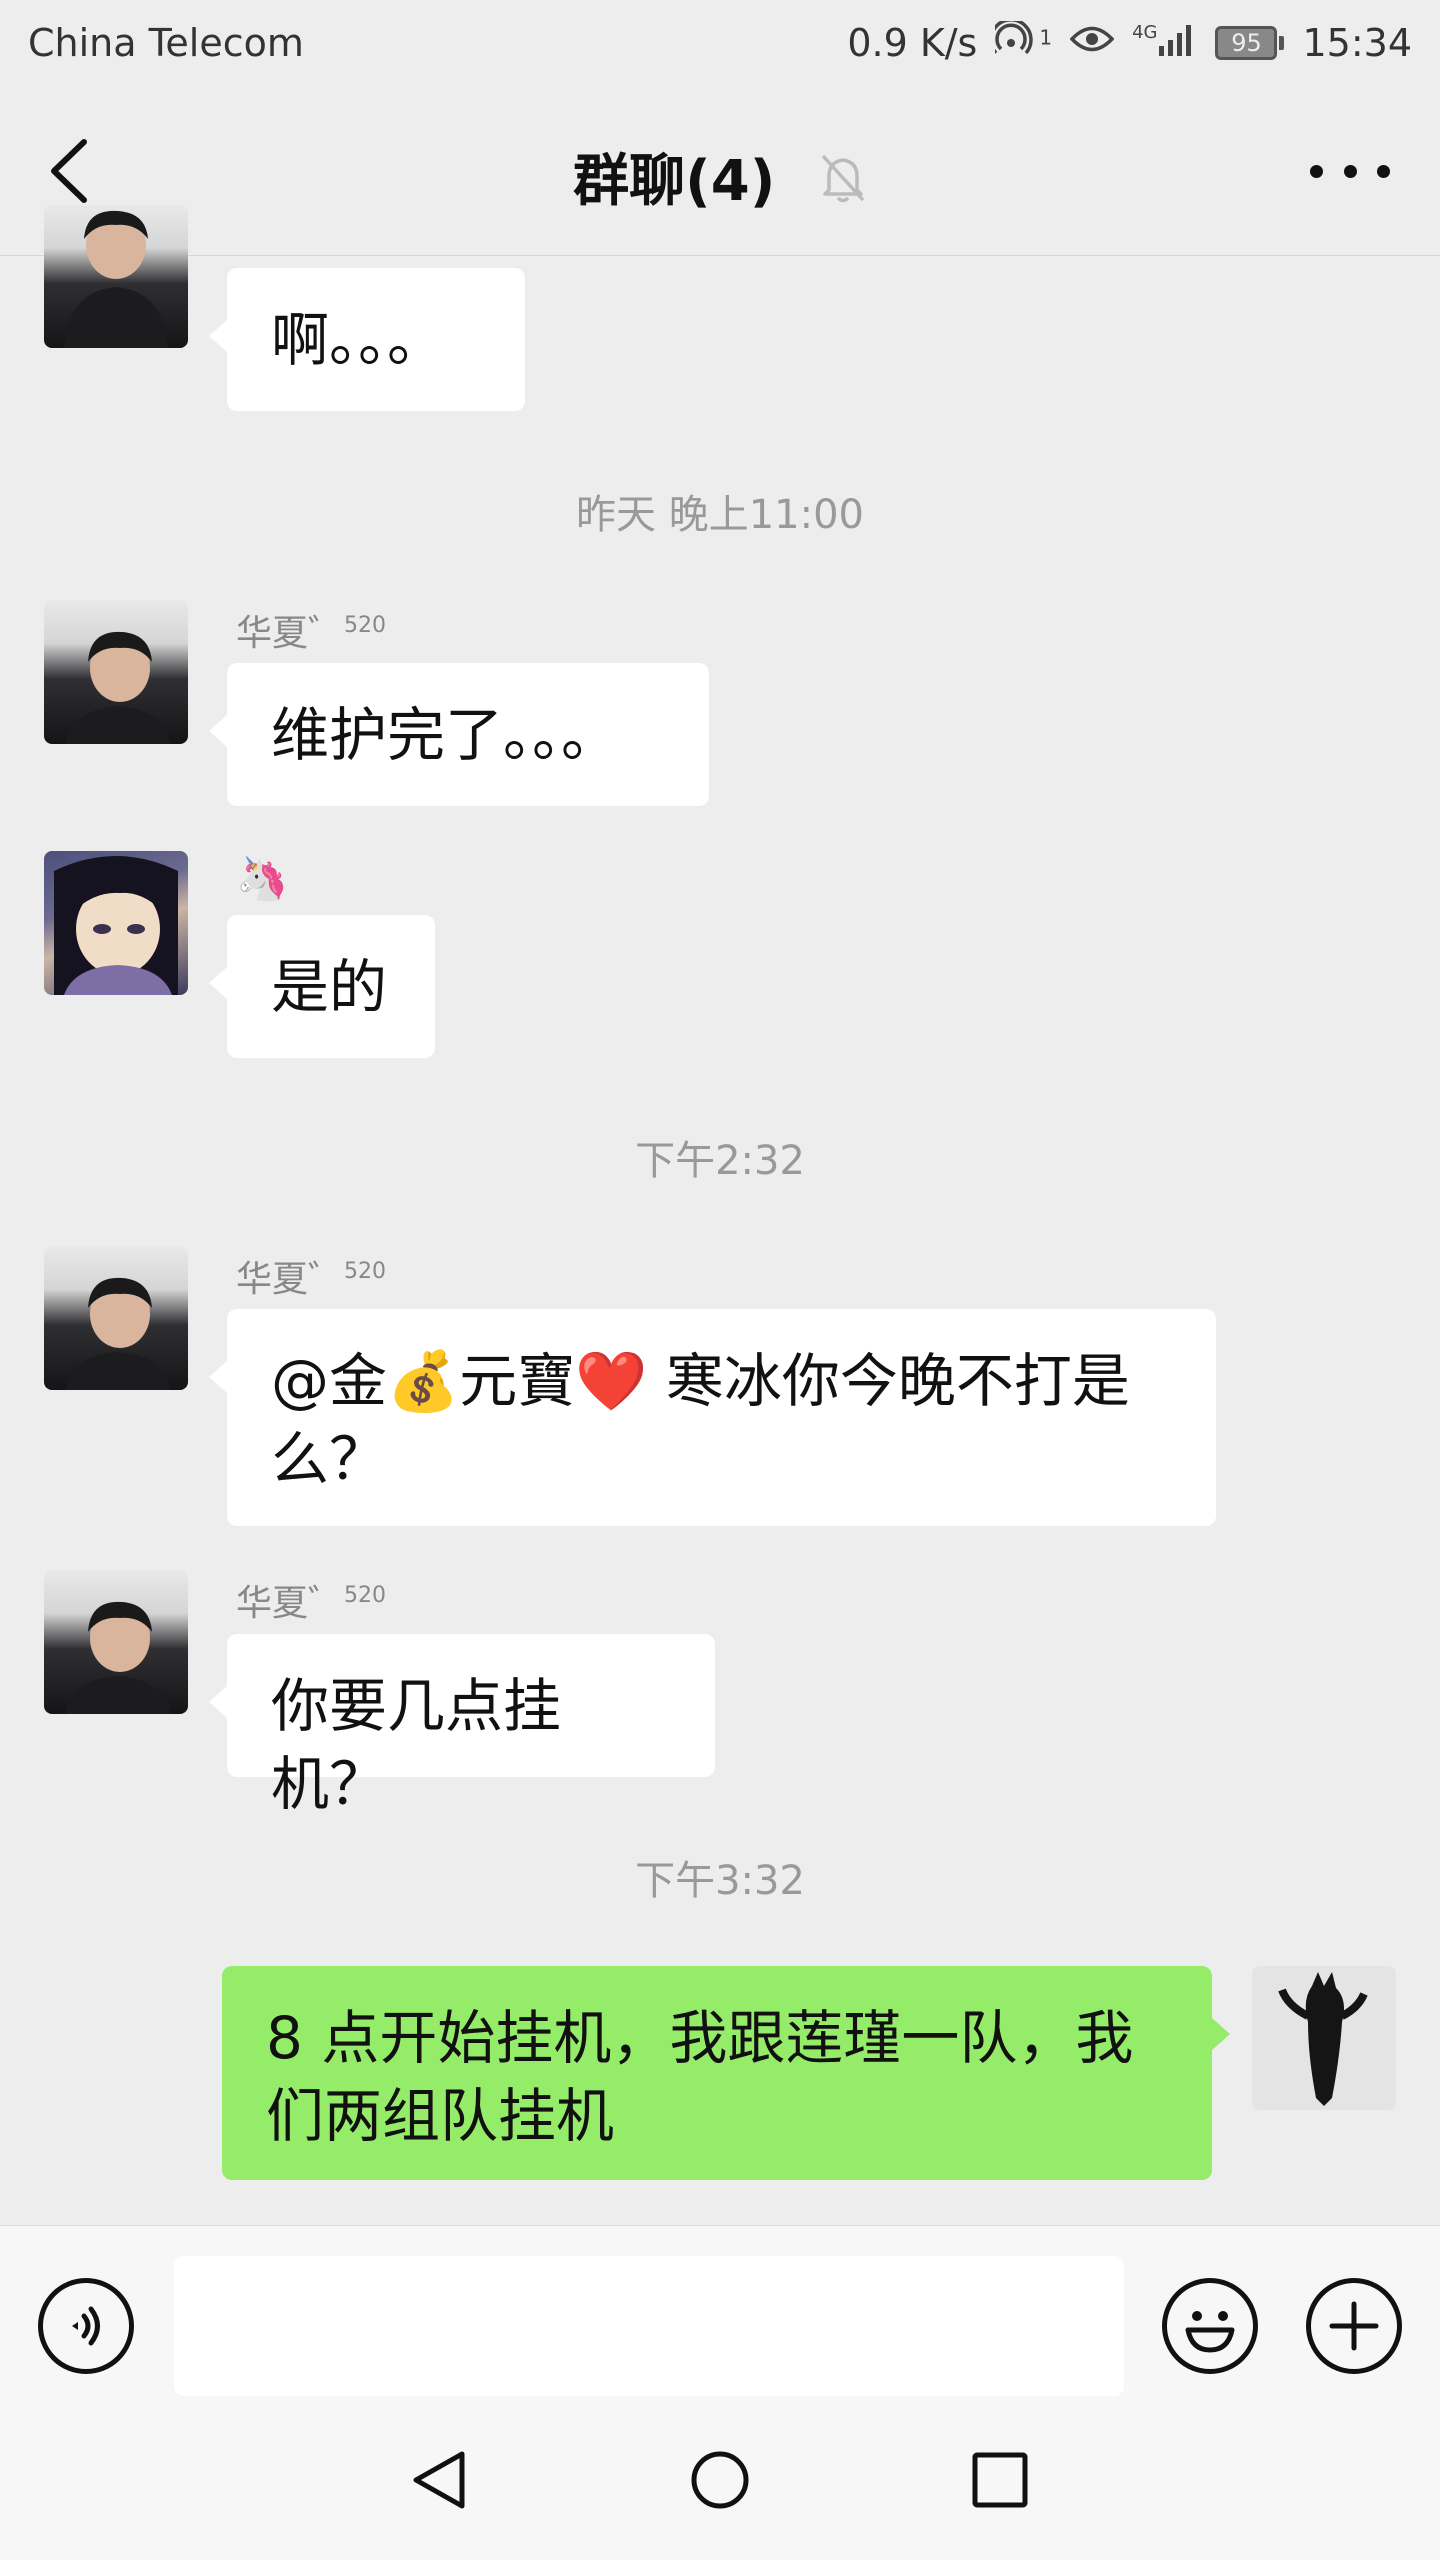 This screenshot has height=2560, width=1440. I want to click on message-text: 你要几点挂机？, so click(416, 1745).